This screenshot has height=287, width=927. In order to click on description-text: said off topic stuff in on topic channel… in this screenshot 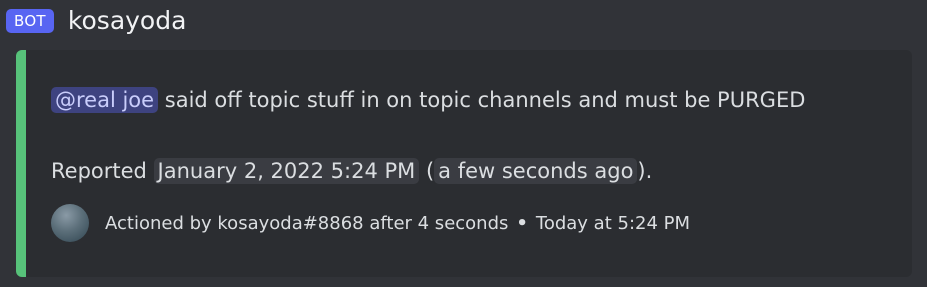, I will do `click(482, 100)`.